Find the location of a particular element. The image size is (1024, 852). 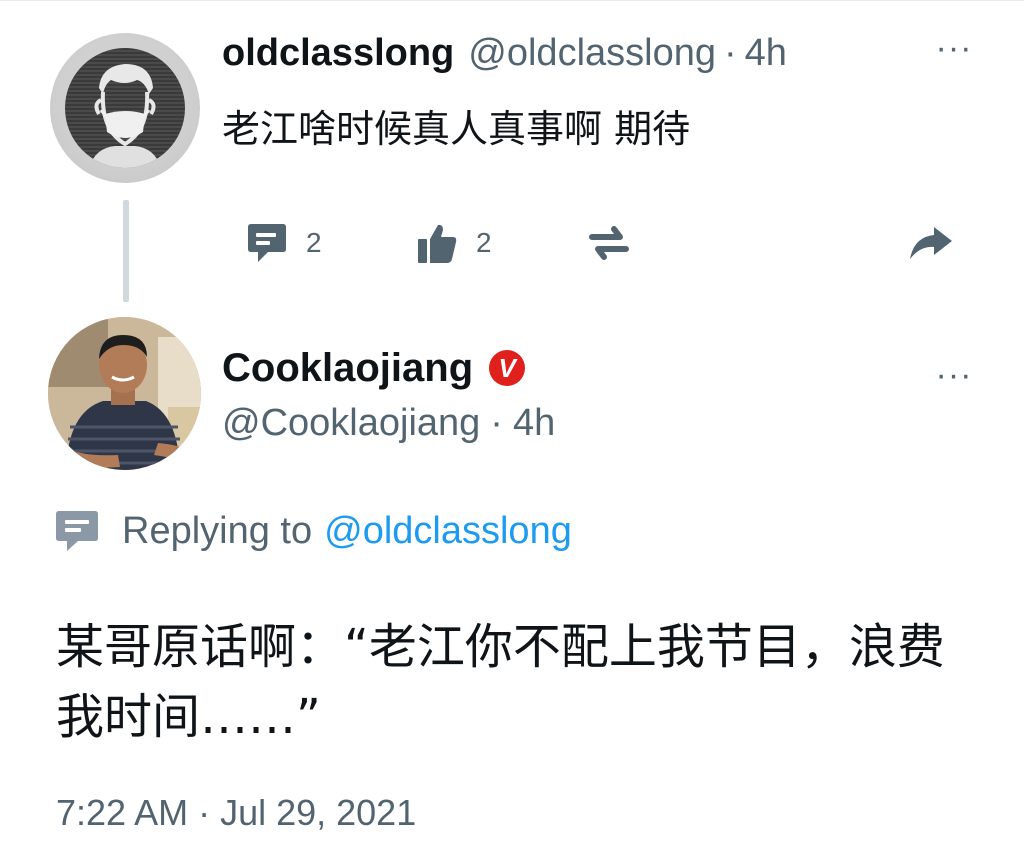

parent-tweet-text: 老江啥时候真人真事啊 期待 is located at coordinates (456, 129).